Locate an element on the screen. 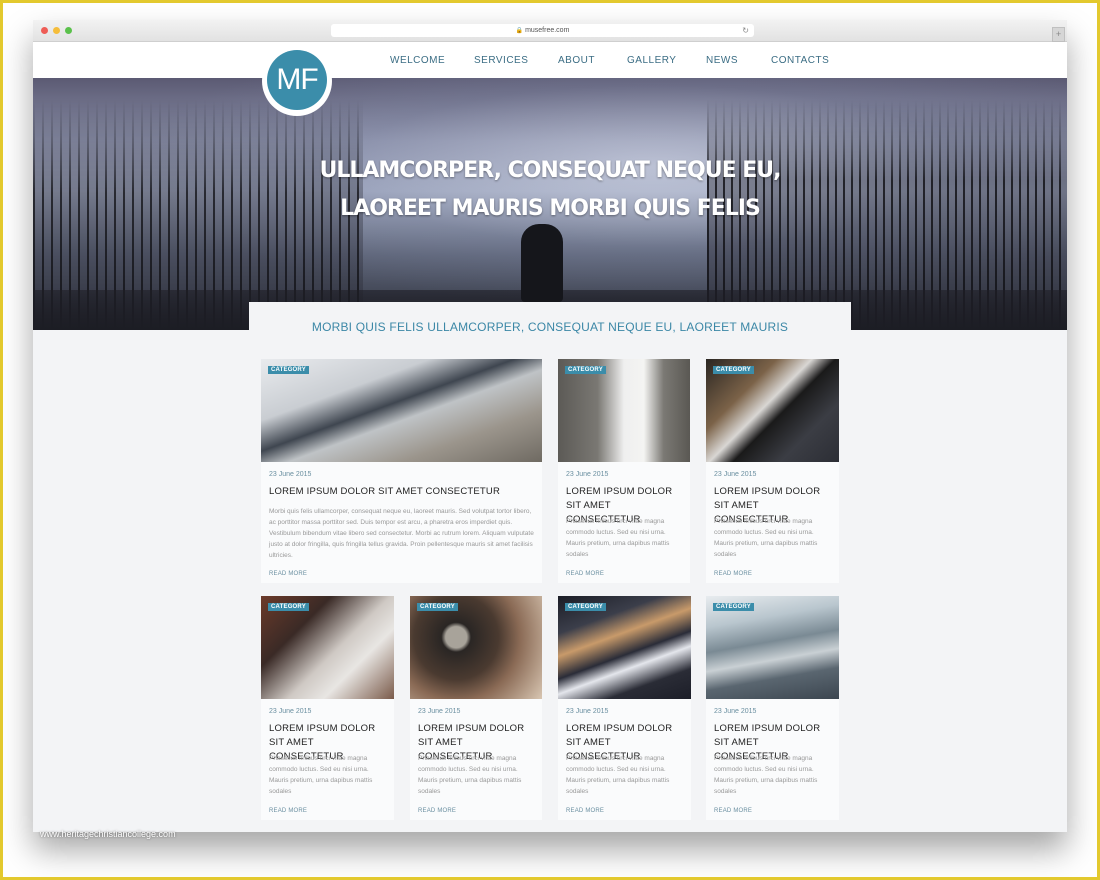  watermark-text: www.heritagechristiancollege.com is located at coordinates (108, 834).